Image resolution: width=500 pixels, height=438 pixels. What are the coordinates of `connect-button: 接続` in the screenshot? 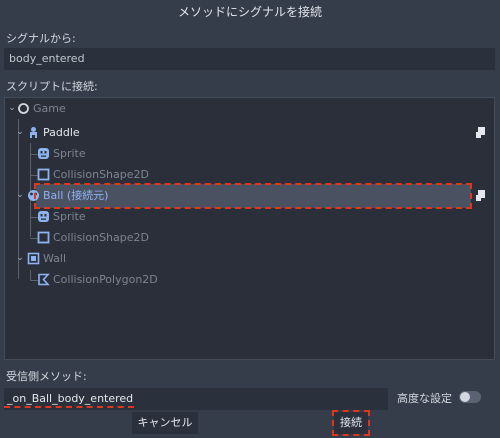 It's located at (351, 423).